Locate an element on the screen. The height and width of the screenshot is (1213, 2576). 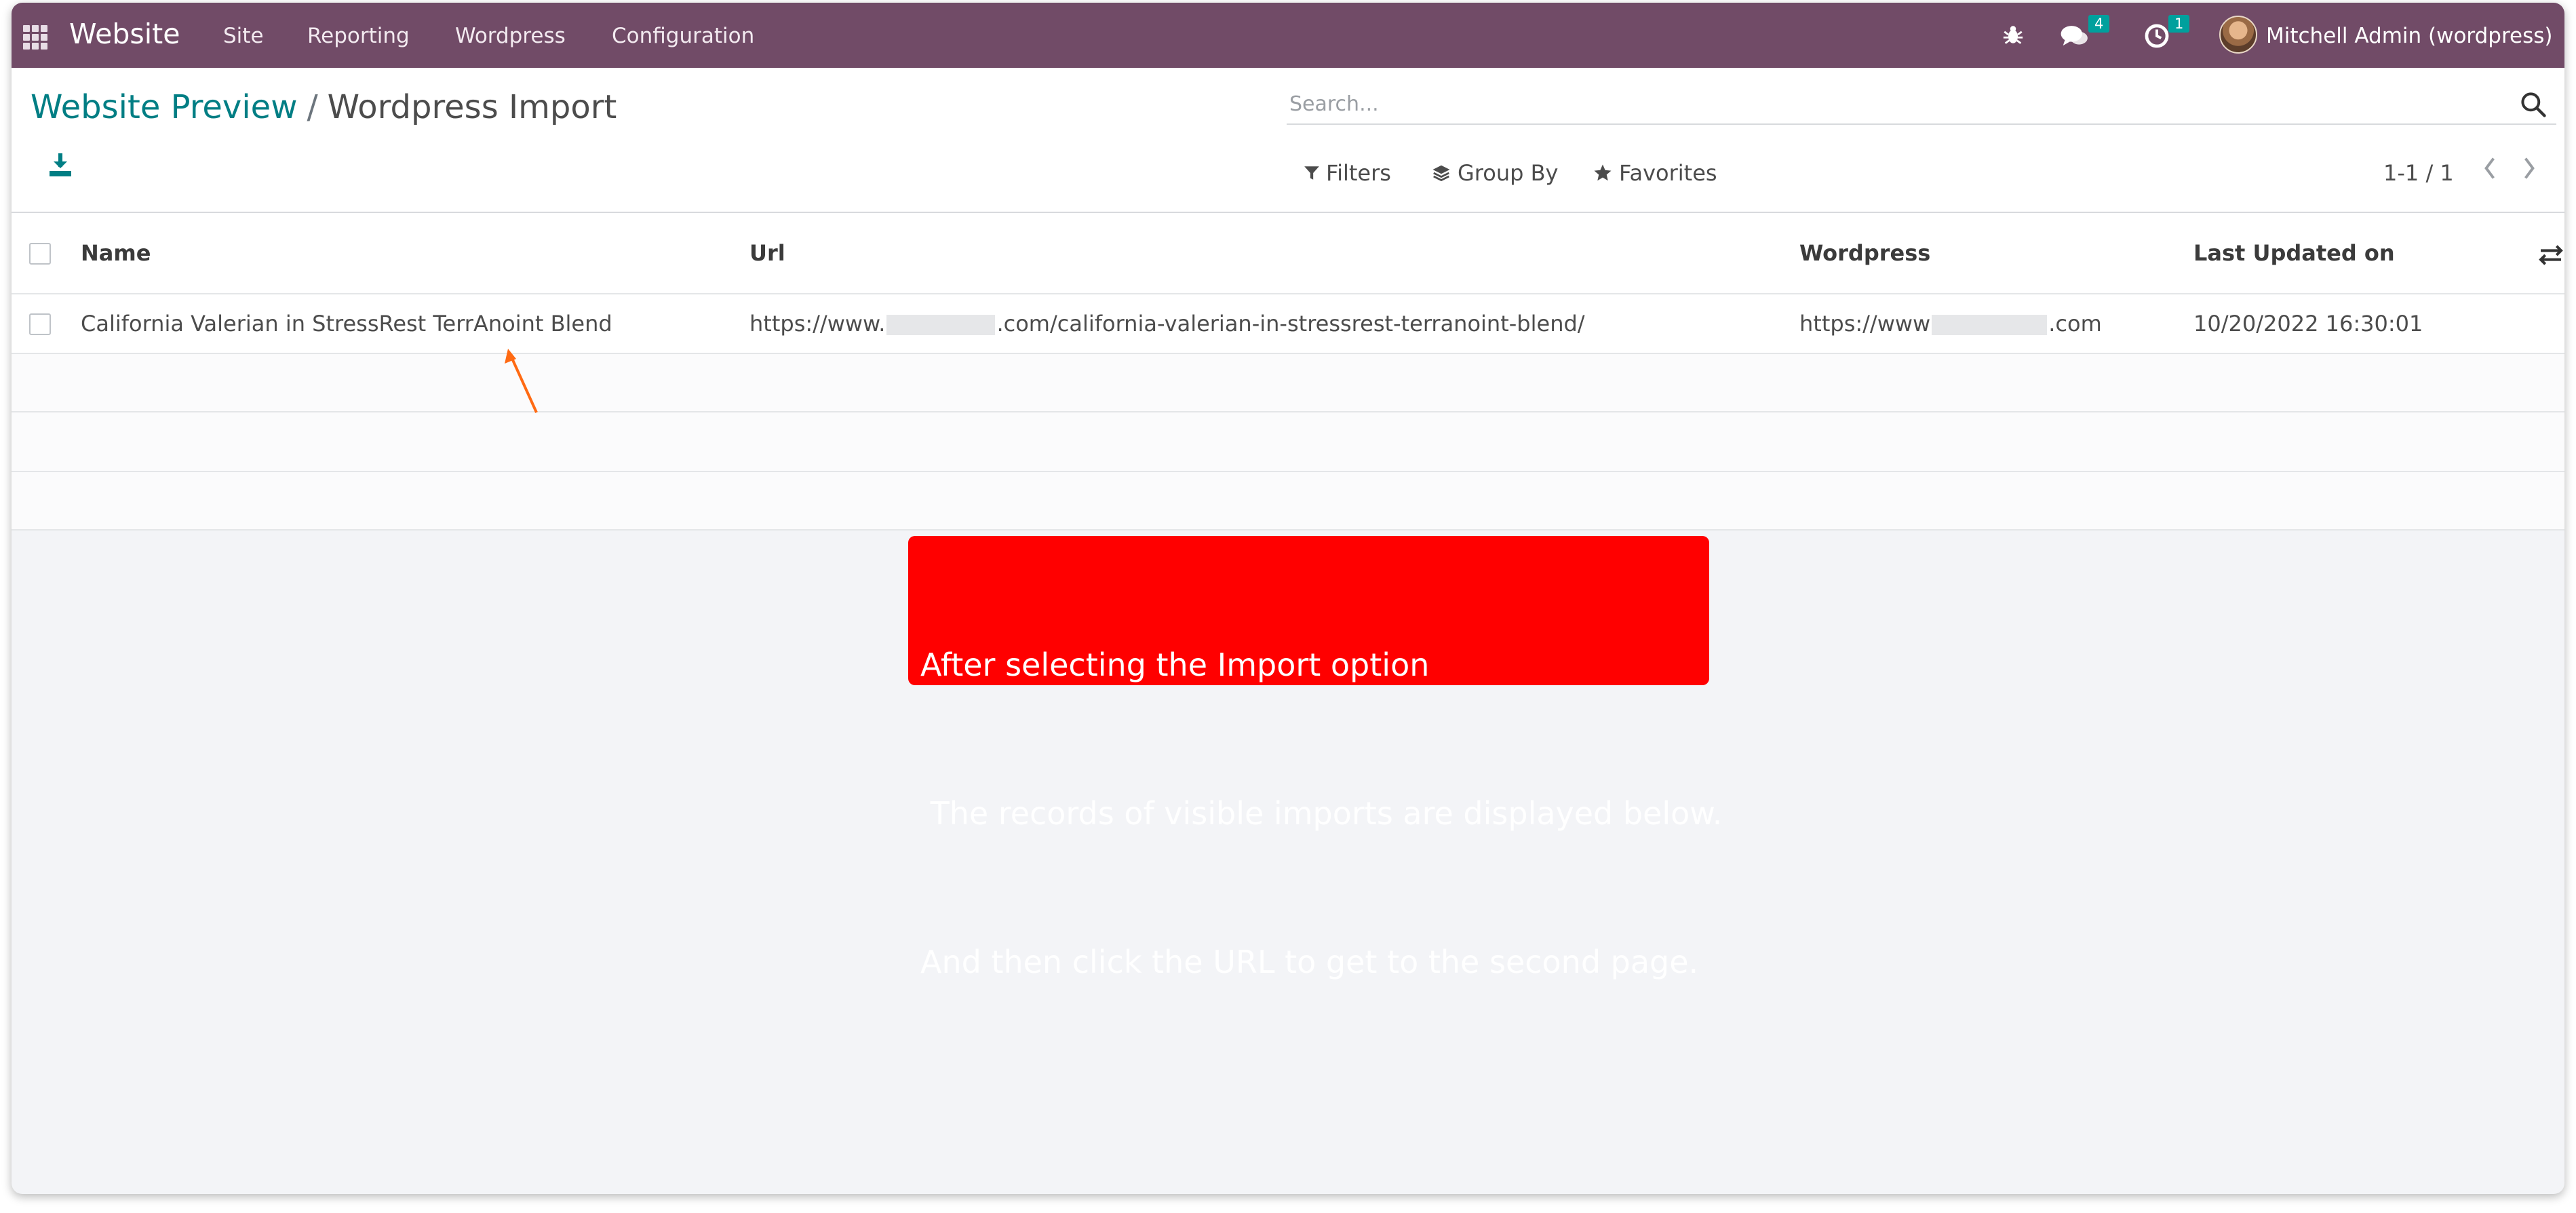
layers-icon is located at coordinates (1441, 173).